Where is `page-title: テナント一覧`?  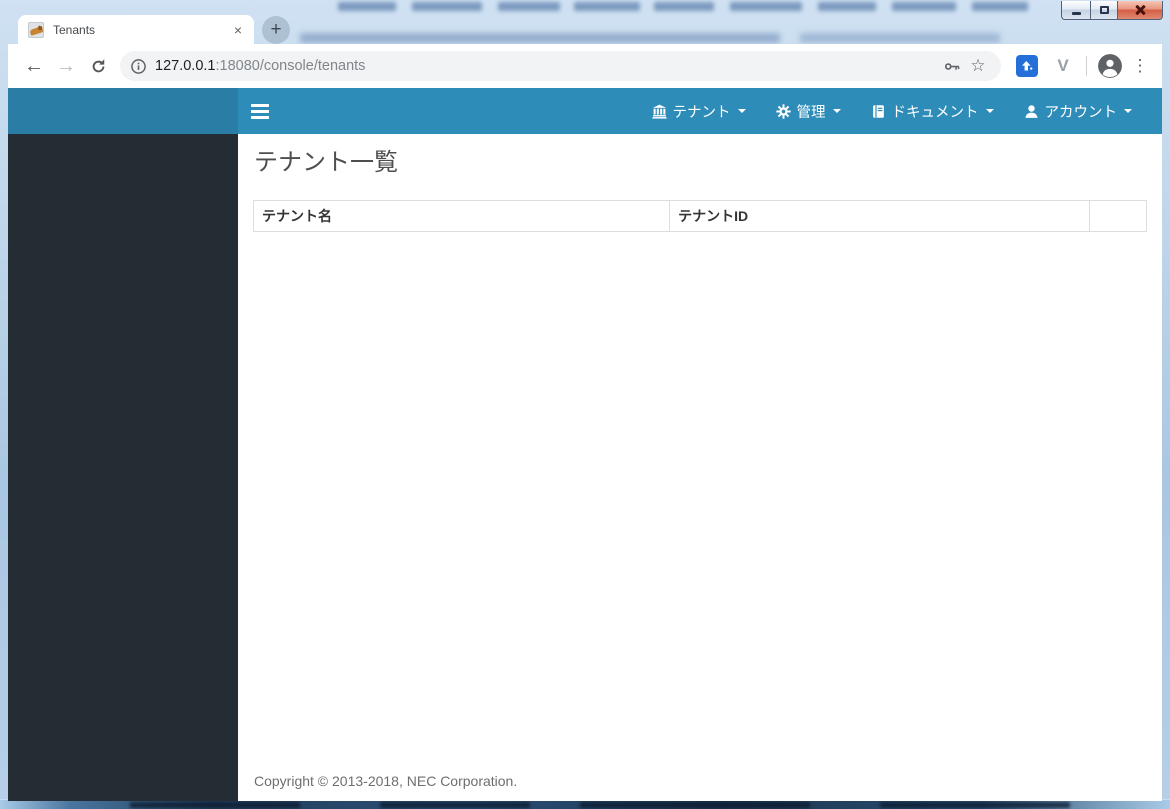
page-title: テナント一覧 is located at coordinates (326, 162).